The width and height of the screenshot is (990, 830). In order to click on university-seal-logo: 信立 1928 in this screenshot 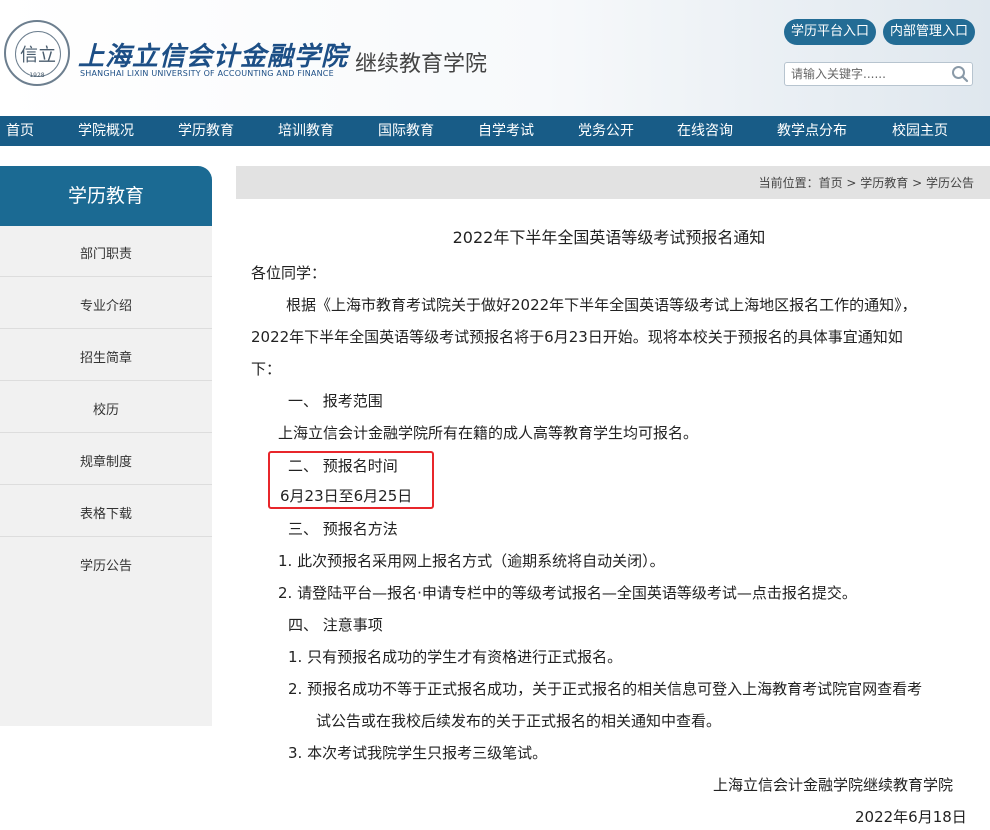, I will do `click(37, 53)`.